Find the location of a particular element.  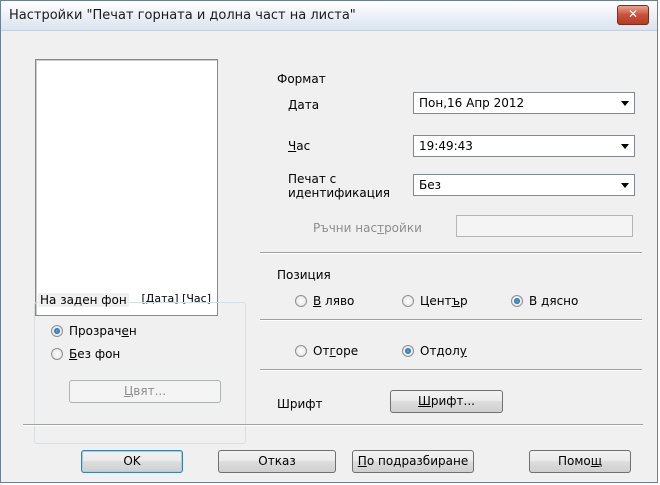

radio-right: В дясно is located at coordinates (544, 301).